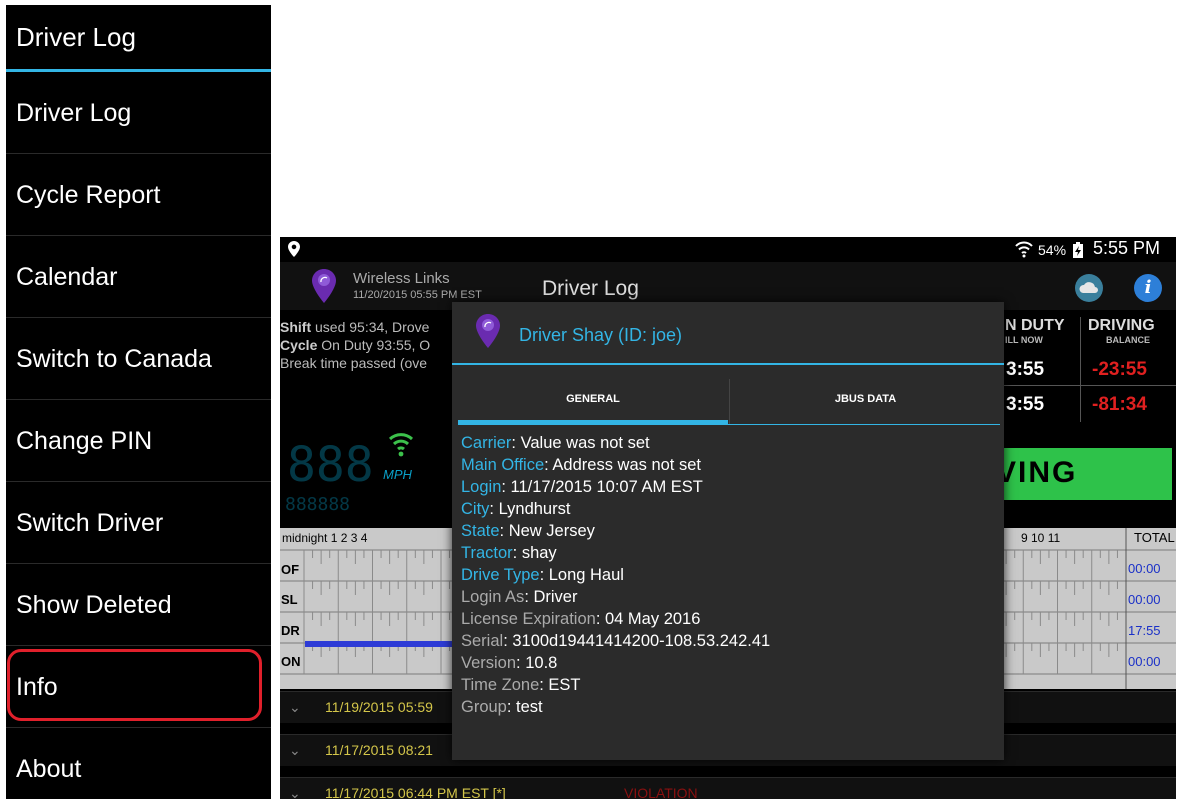 The height and width of the screenshot is (810, 1183). What do you see at coordinates (1052, 250) in the screenshot?
I see `battery-percent: 54%` at bounding box center [1052, 250].